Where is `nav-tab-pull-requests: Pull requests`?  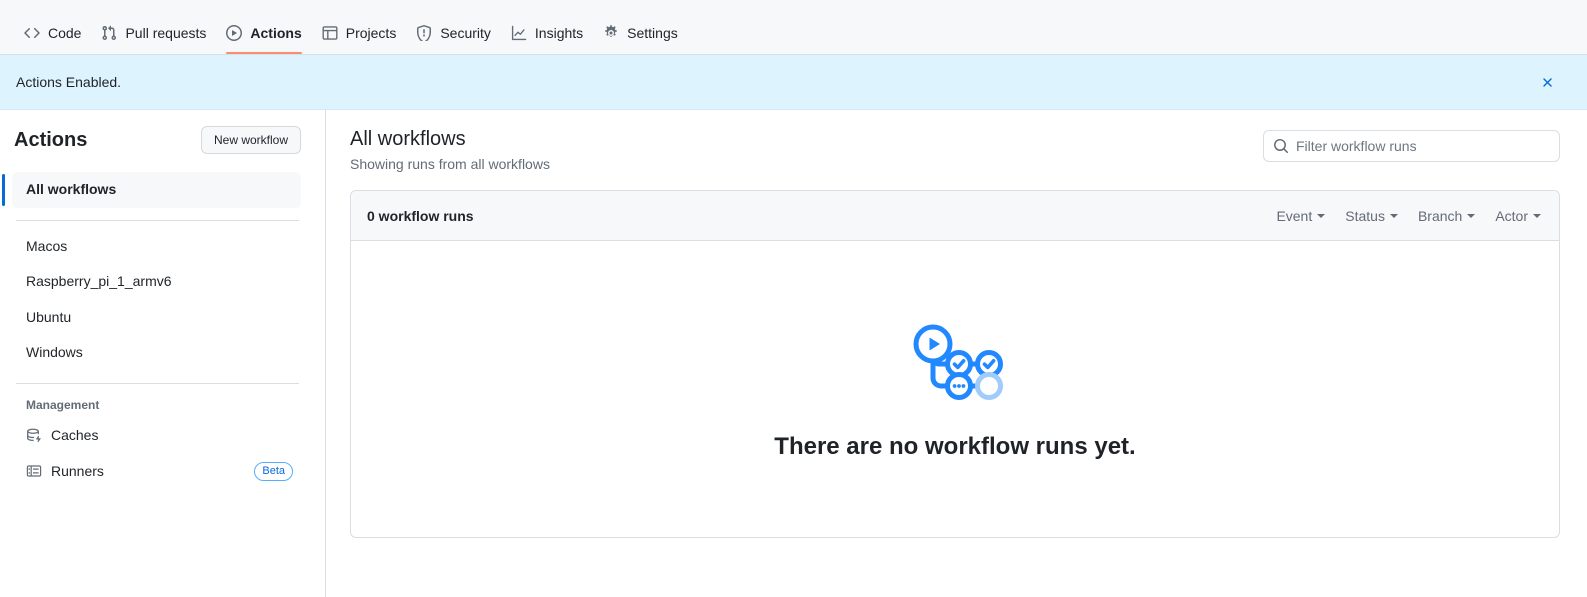 nav-tab-pull-requests: Pull requests is located at coordinates (153, 36).